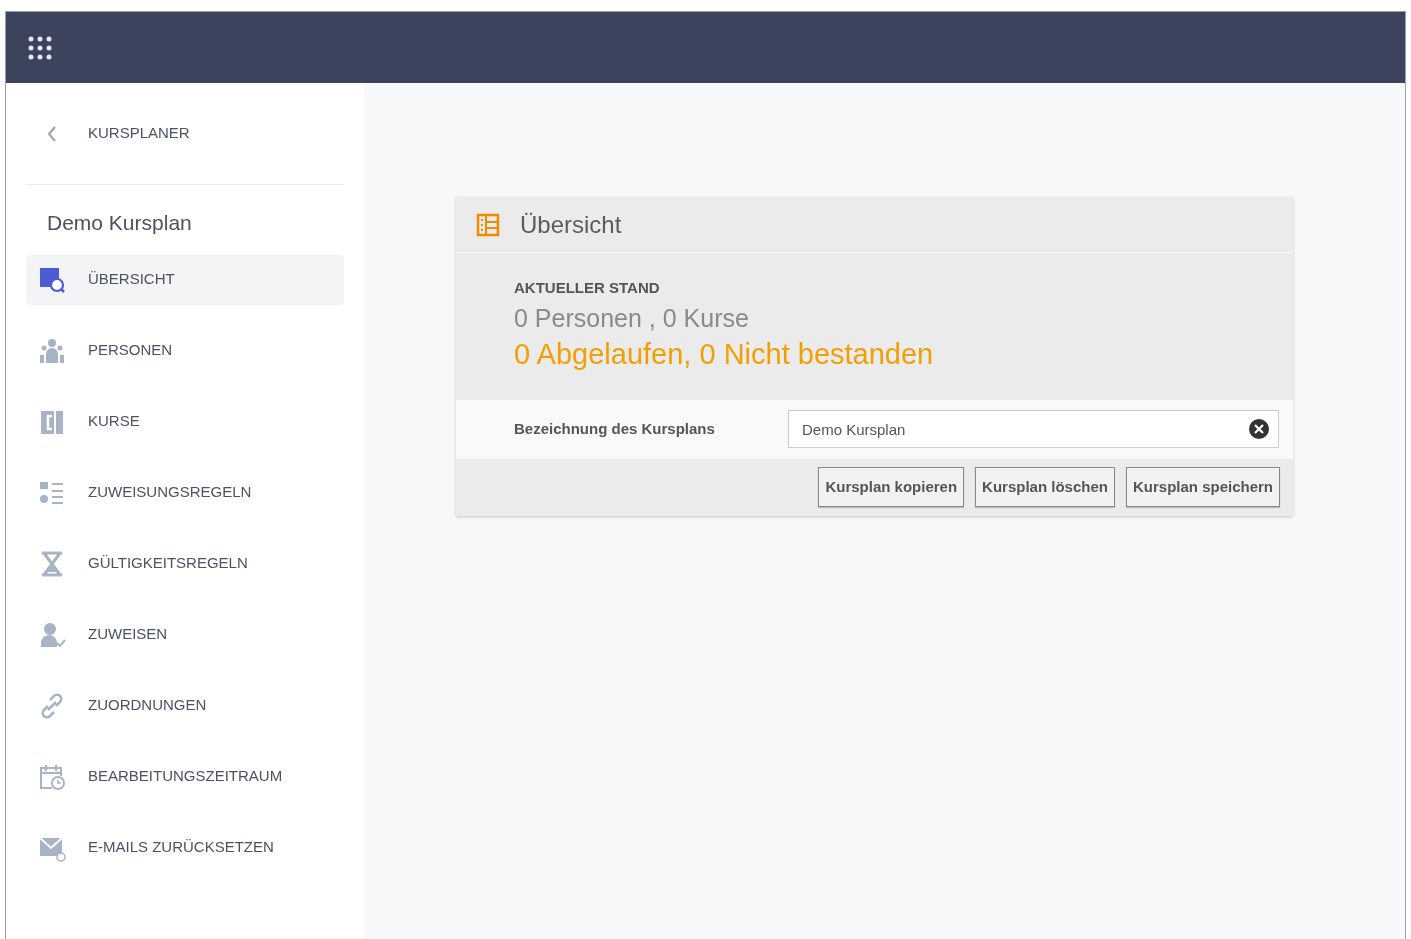 The height and width of the screenshot is (939, 1411). What do you see at coordinates (52, 350) in the screenshot?
I see `people-icon` at bounding box center [52, 350].